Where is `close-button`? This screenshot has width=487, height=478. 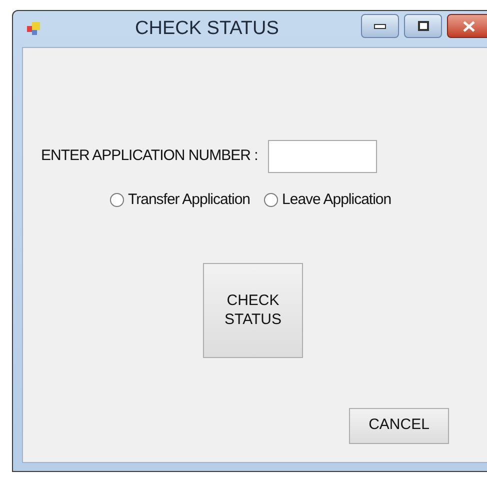
close-button is located at coordinates (467, 26).